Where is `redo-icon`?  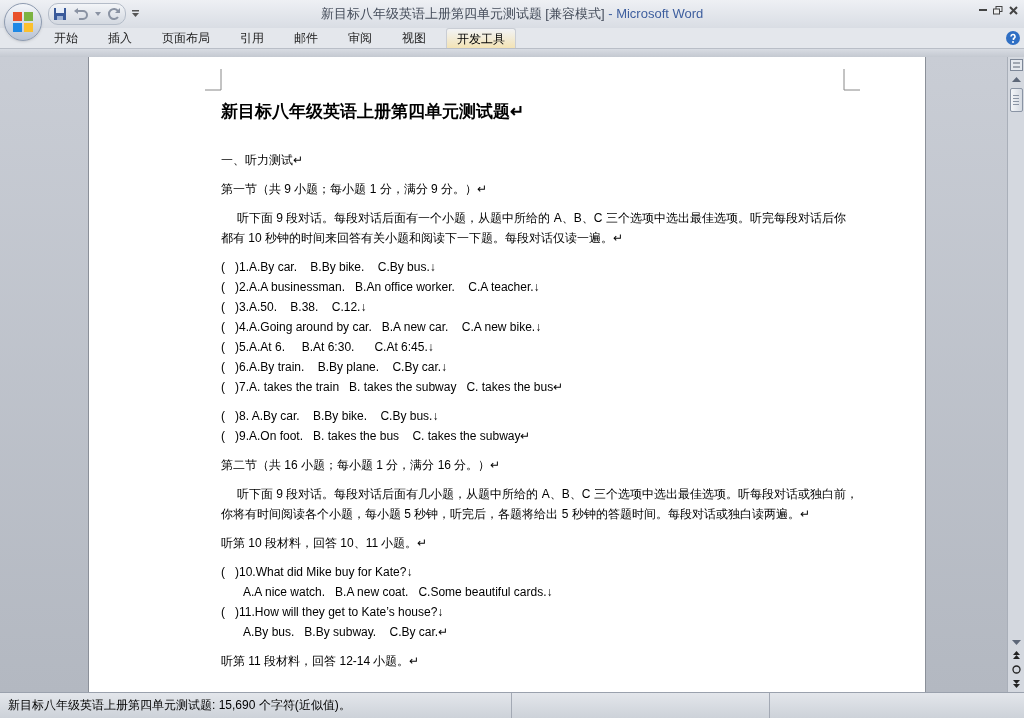
redo-icon is located at coordinates (114, 14).